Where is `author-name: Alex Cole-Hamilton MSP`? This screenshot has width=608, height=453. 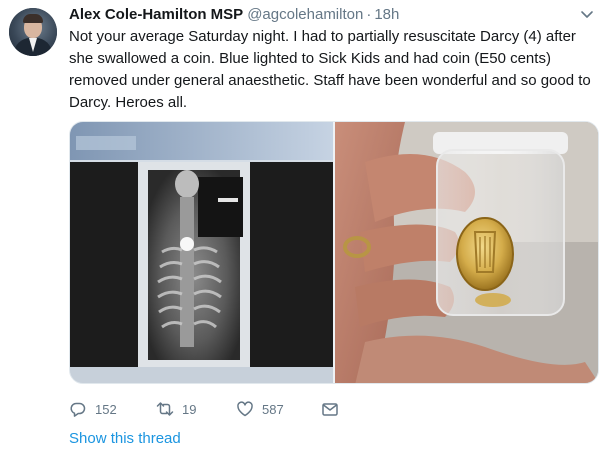 author-name: Alex Cole-Hamilton MSP is located at coordinates (156, 14).